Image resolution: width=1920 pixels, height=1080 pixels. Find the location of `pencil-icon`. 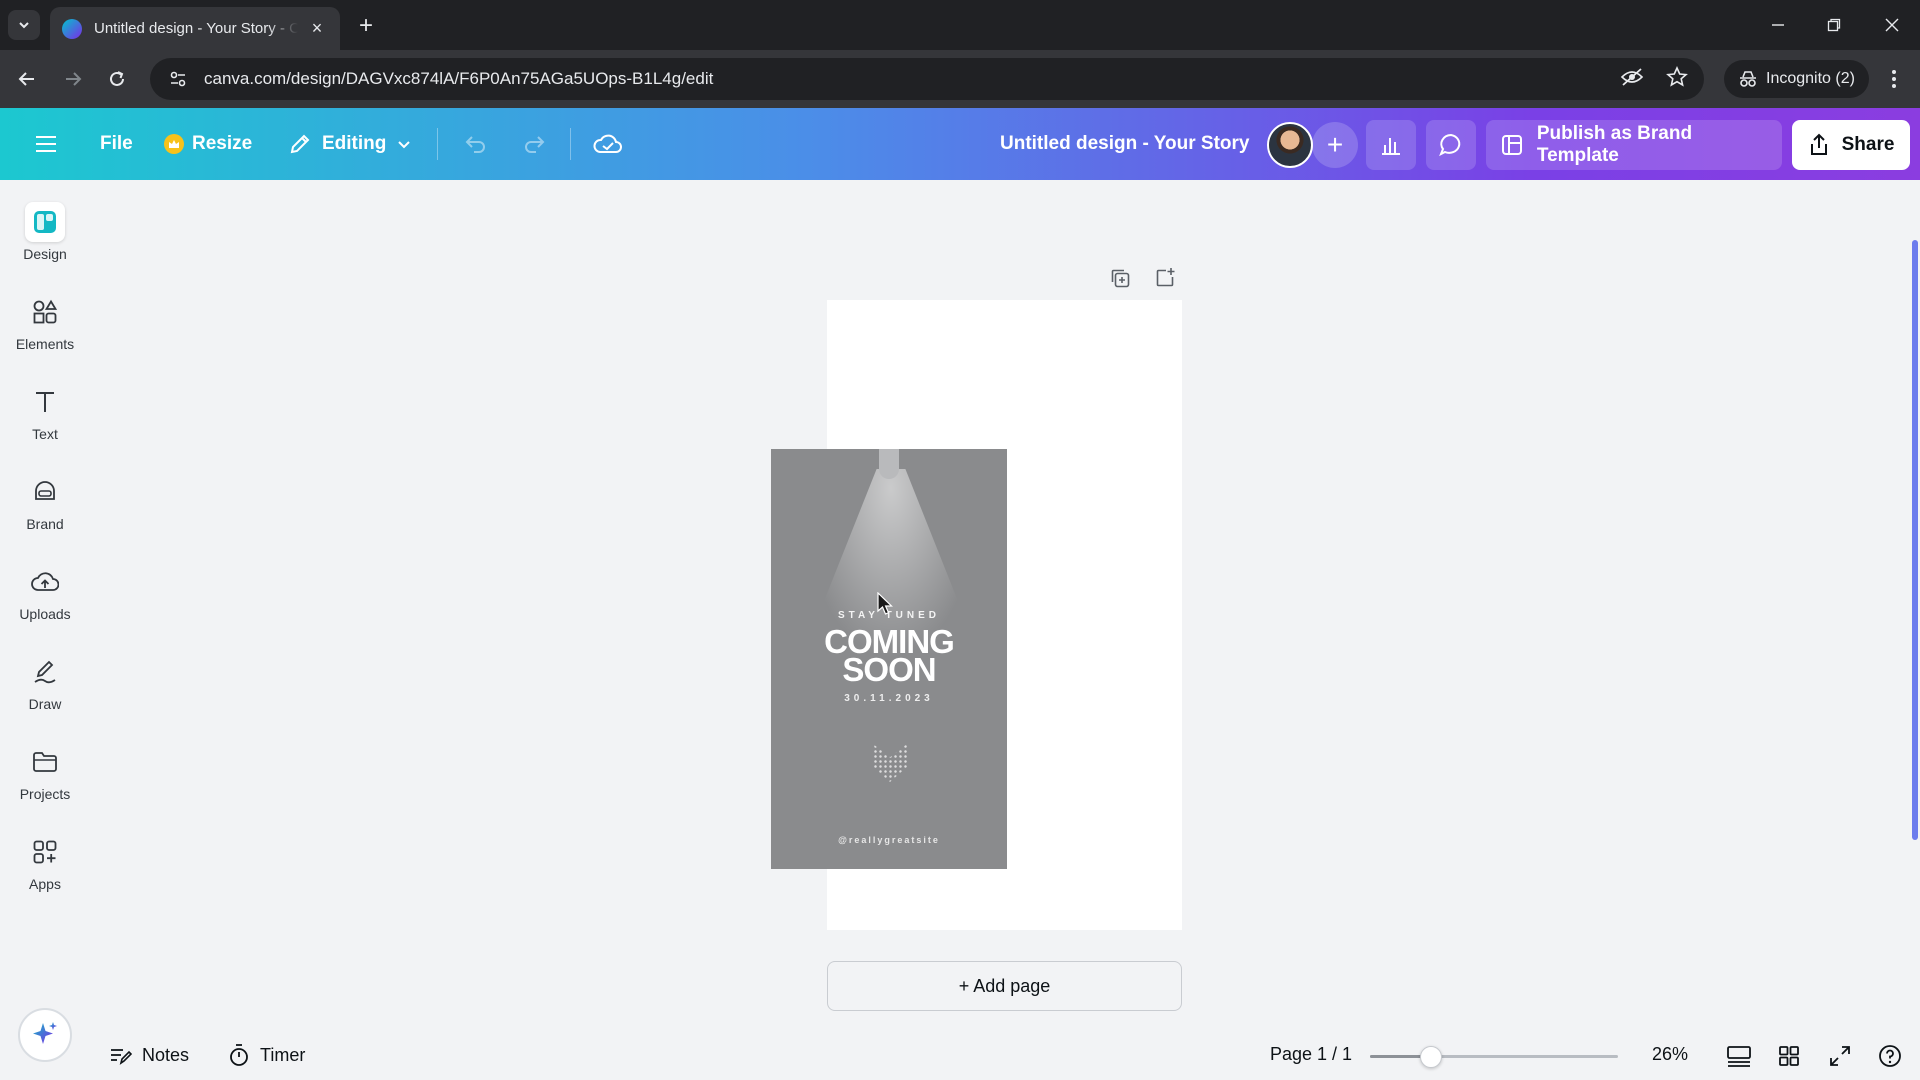

pencil-icon is located at coordinates (300, 144).